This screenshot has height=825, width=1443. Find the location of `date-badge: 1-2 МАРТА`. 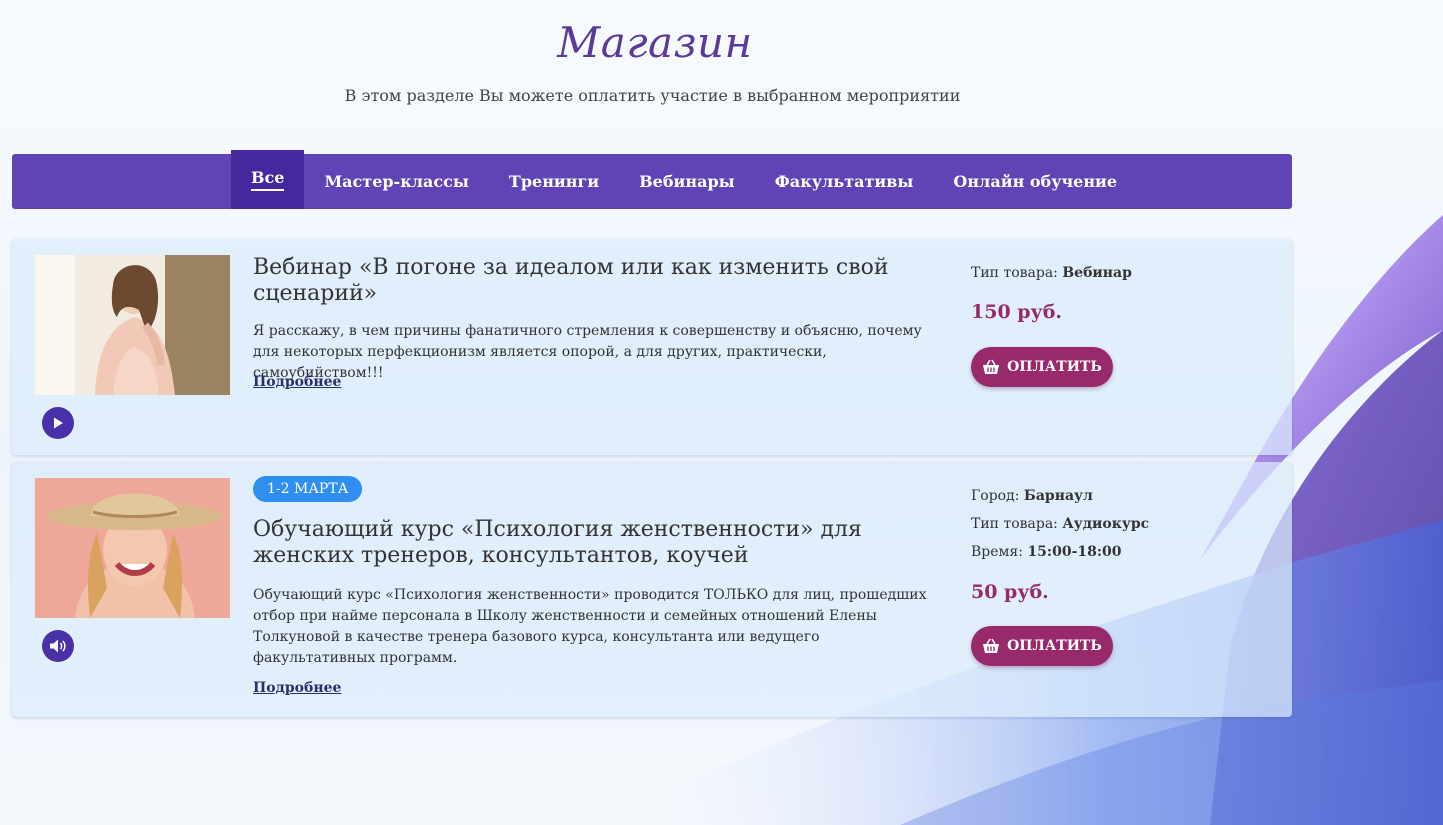

date-badge: 1-2 МАРТА is located at coordinates (308, 489).